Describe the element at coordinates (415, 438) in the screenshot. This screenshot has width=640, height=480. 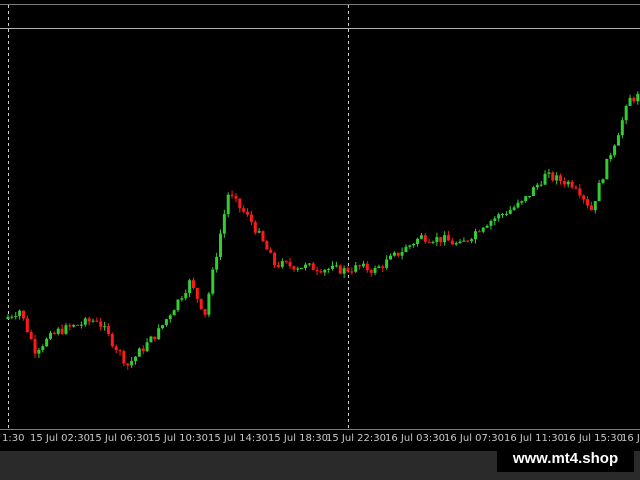
I see `x-tick-label: 16 Jul 03:30` at that location.